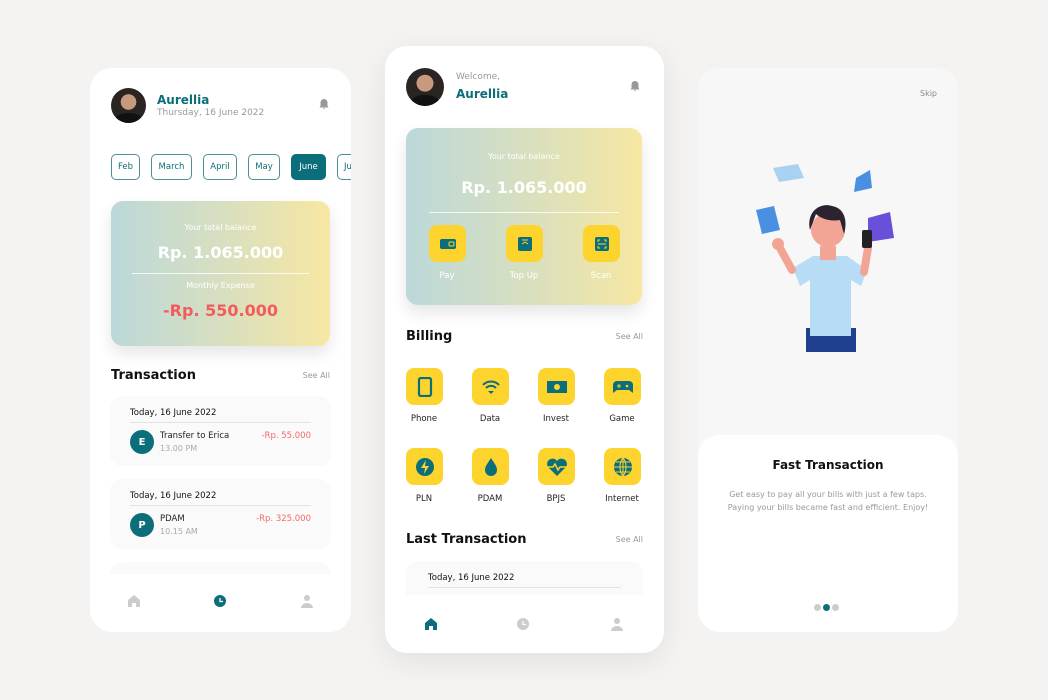  Describe the element at coordinates (172, 519) in the screenshot. I see `transaction-title: PDAM` at that location.